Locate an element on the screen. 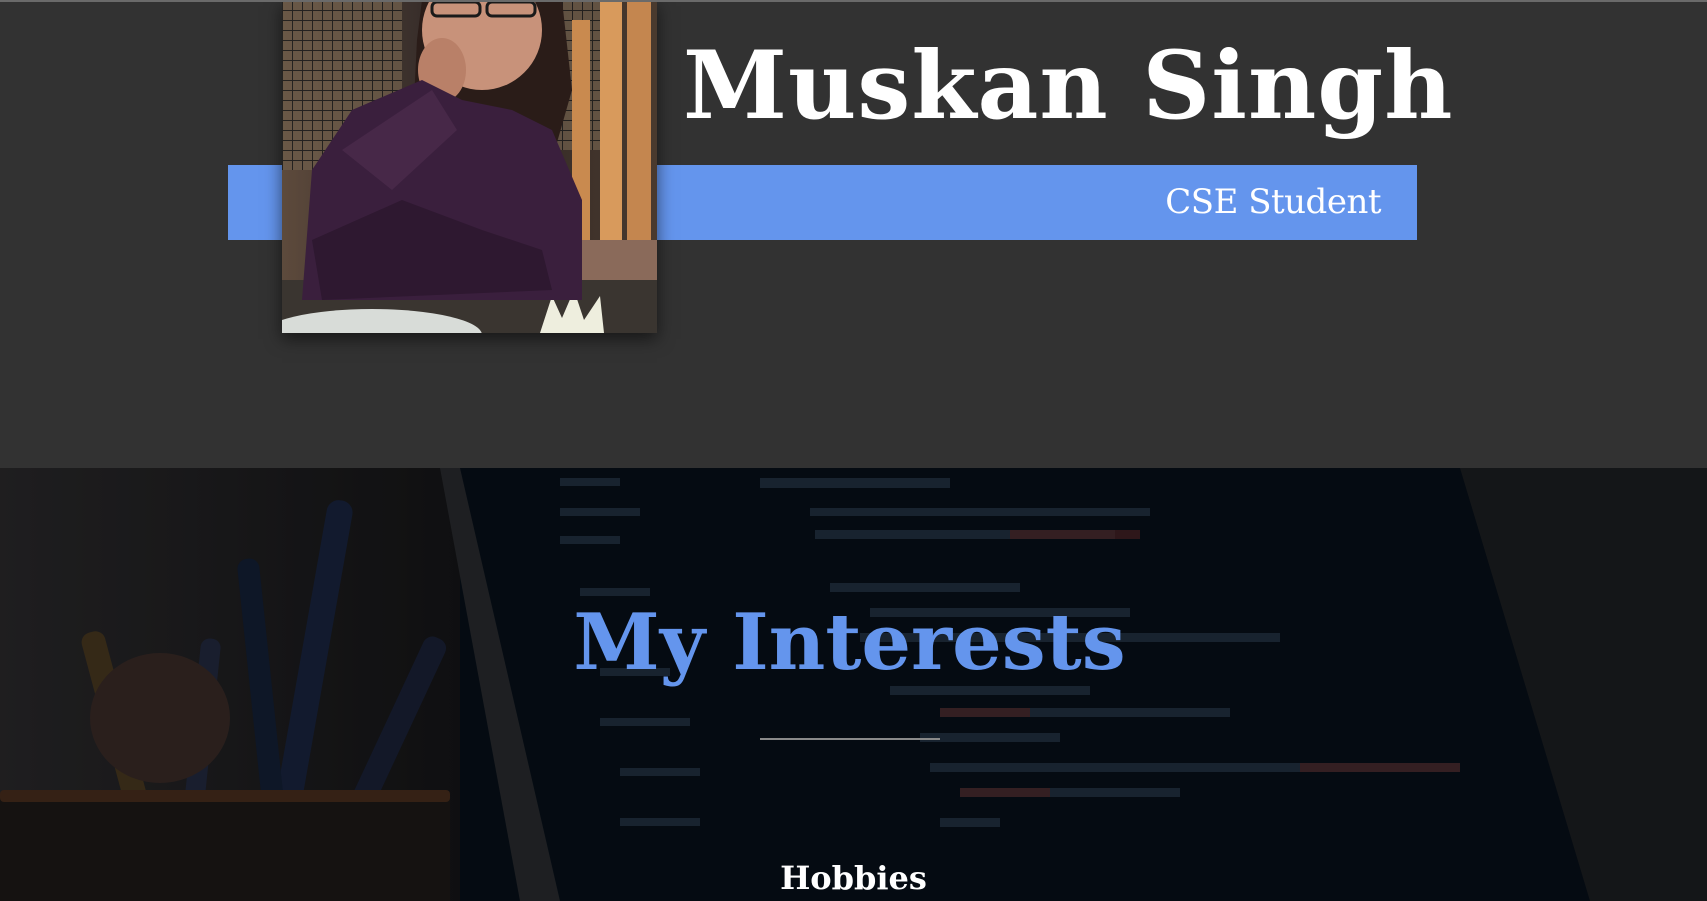  top-border is located at coordinates (853, 1).